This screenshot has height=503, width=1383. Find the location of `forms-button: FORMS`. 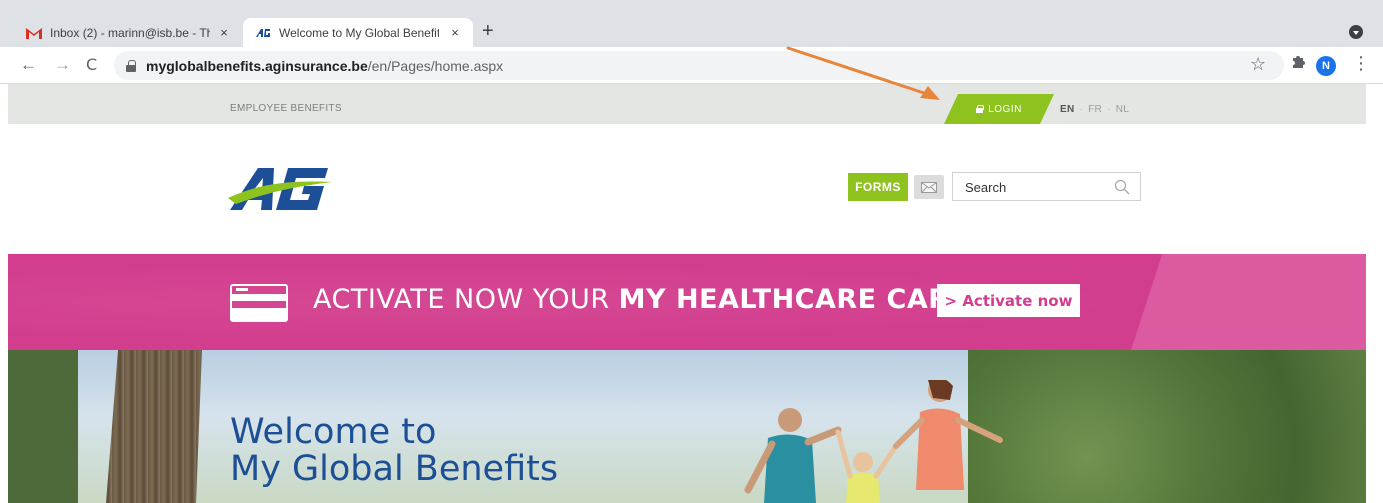

forms-button: FORMS is located at coordinates (878, 187).